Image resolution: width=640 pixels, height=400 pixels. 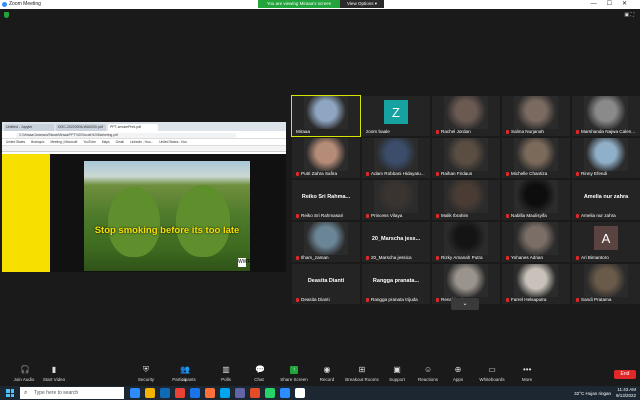 What do you see at coordinates (313, 299) in the screenshot?
I see `participant-name-label: Deasita Dianti` at bounding box center [313, 299].